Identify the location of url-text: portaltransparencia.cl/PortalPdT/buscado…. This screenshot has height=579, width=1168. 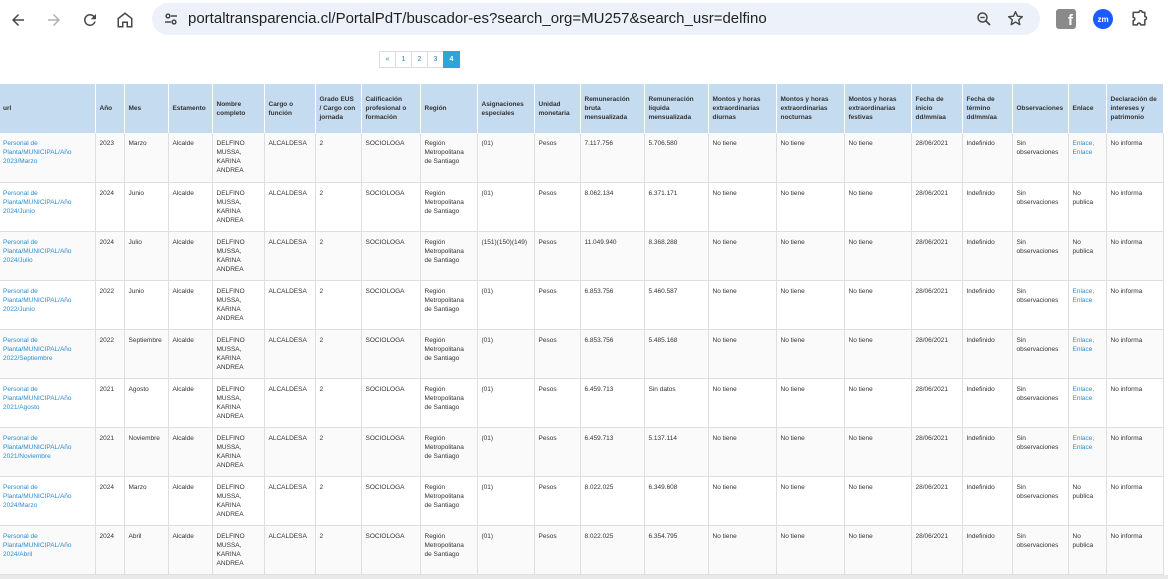
(477, 18).